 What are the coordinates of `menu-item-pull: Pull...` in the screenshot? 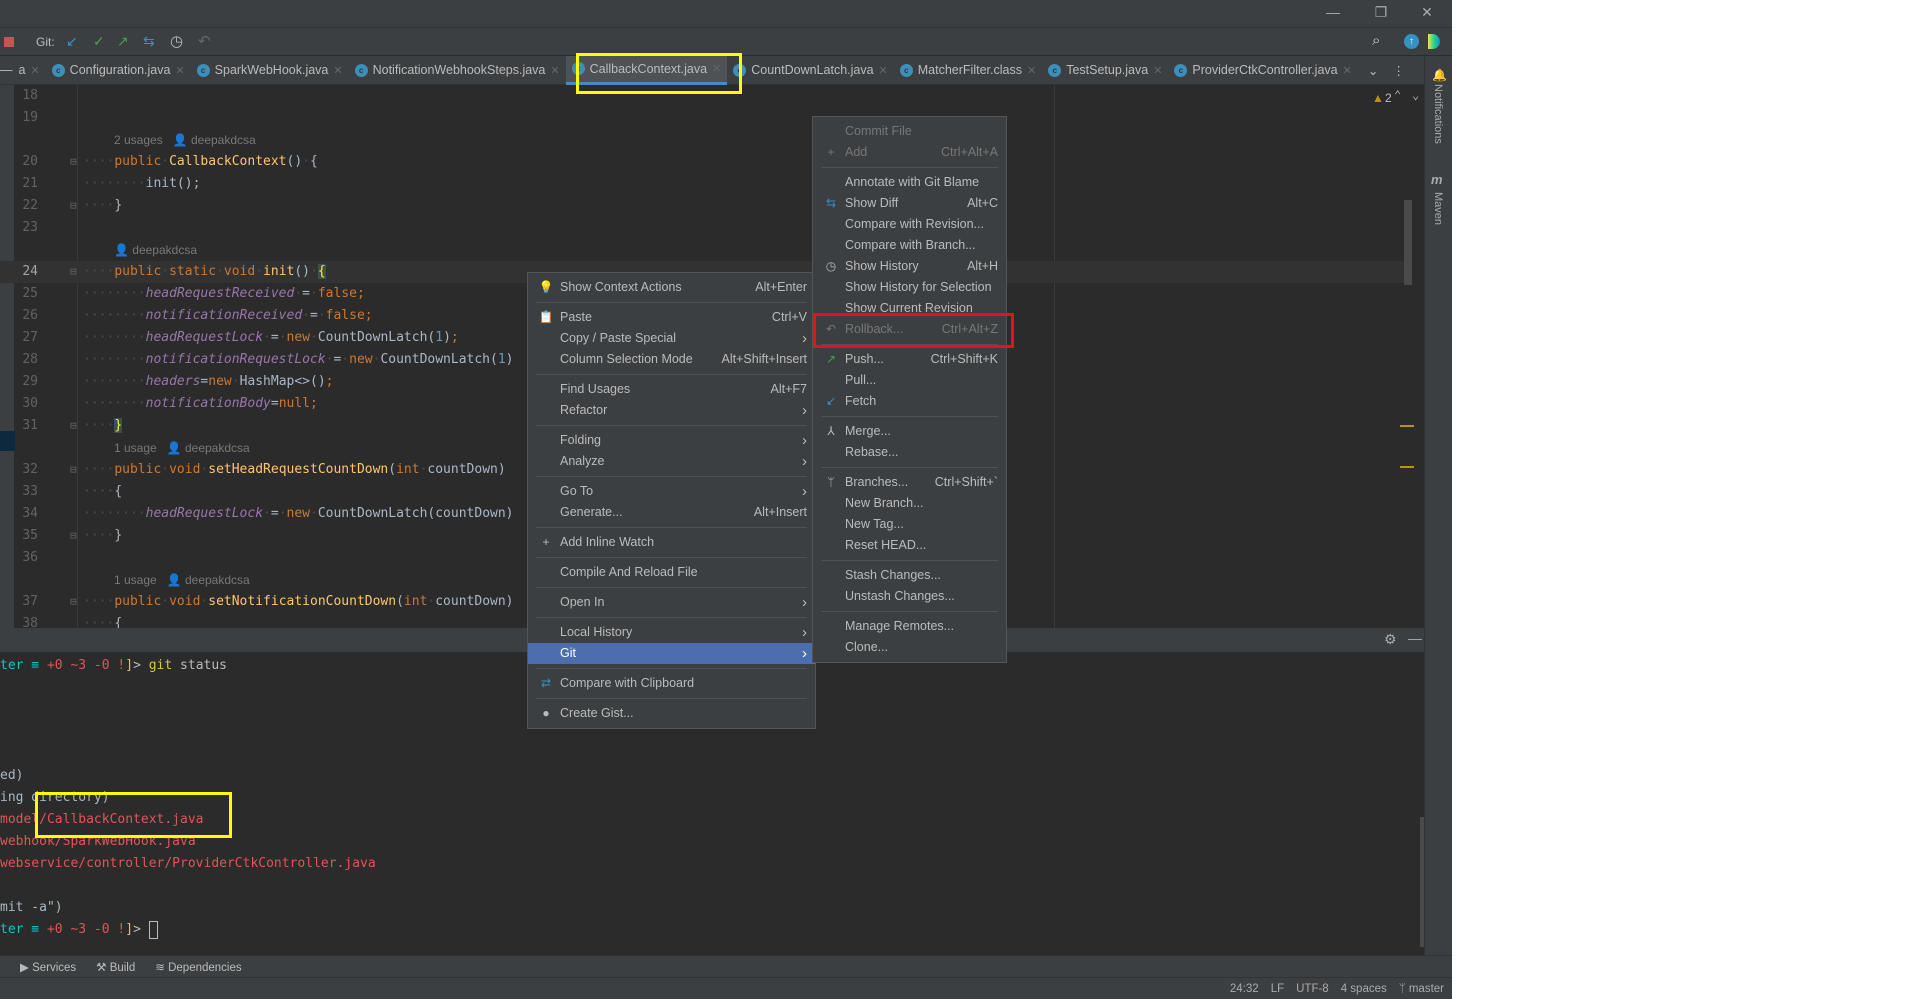 It's located at (909, 380).